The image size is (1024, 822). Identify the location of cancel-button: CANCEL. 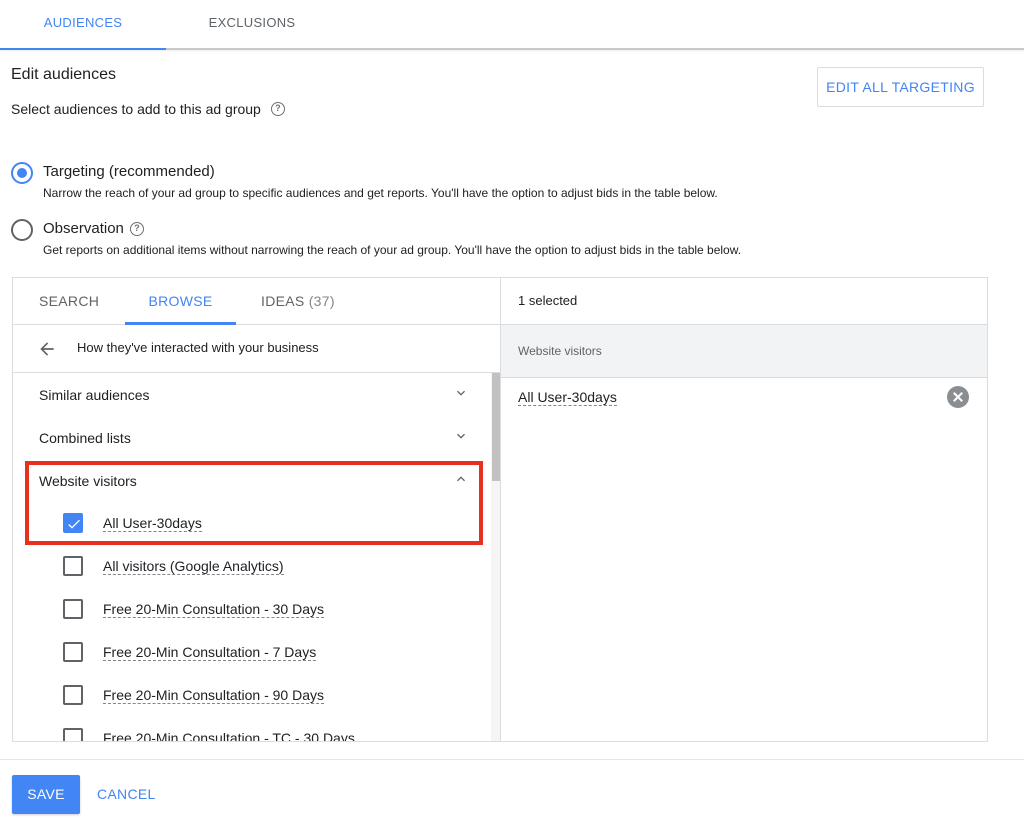
(126, 794).